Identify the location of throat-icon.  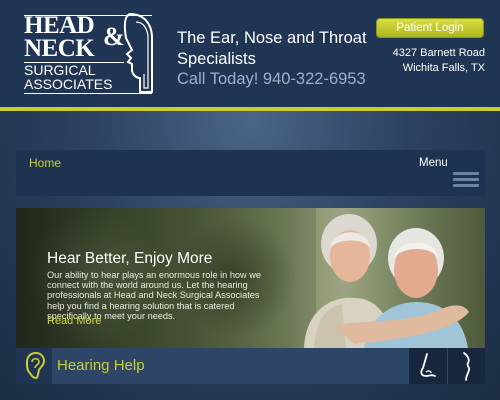
(467, 366).